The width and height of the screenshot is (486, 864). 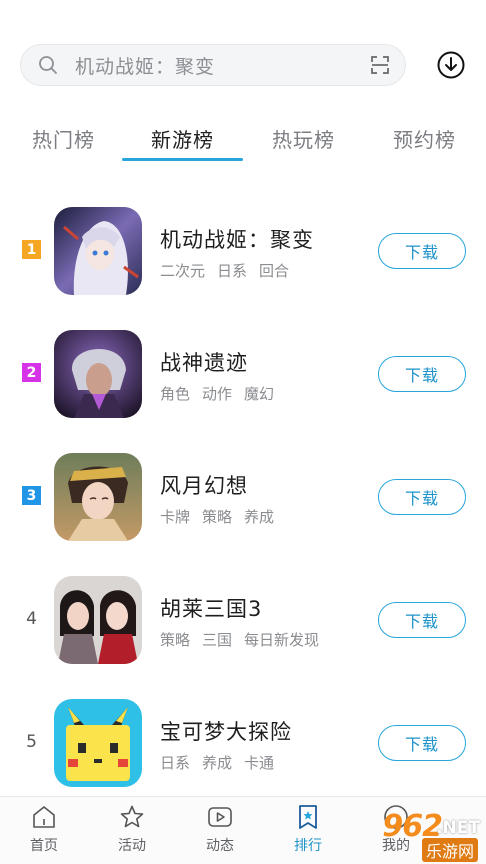 I want to click on list-item: 4 胡莱三国3 策略 三国 每日新发现 下载, so click(x=243, y=619).